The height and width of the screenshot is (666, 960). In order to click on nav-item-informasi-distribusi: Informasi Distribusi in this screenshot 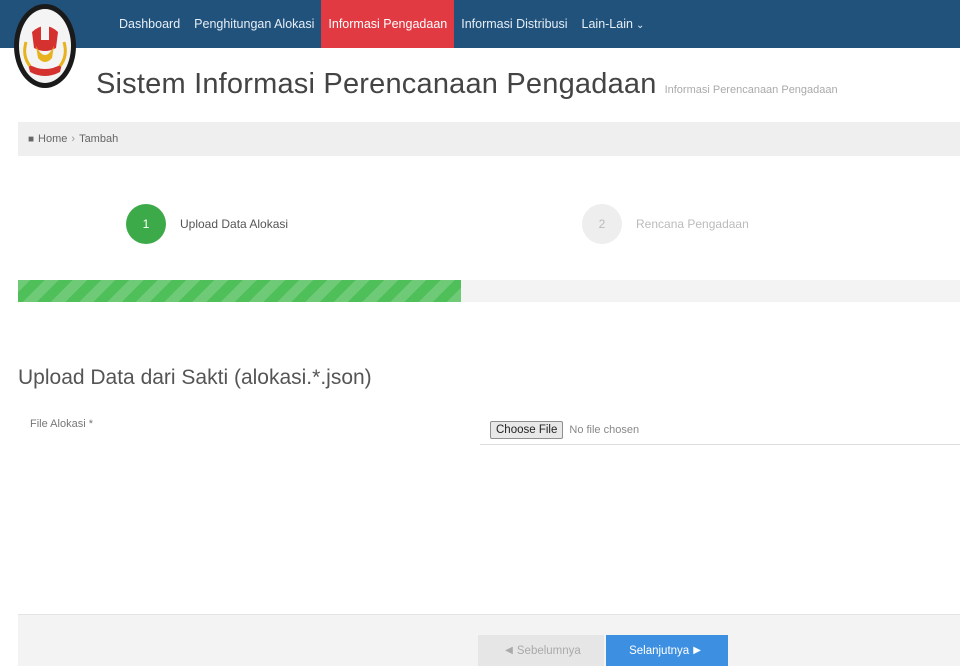, I will do `click(514, 24)`.